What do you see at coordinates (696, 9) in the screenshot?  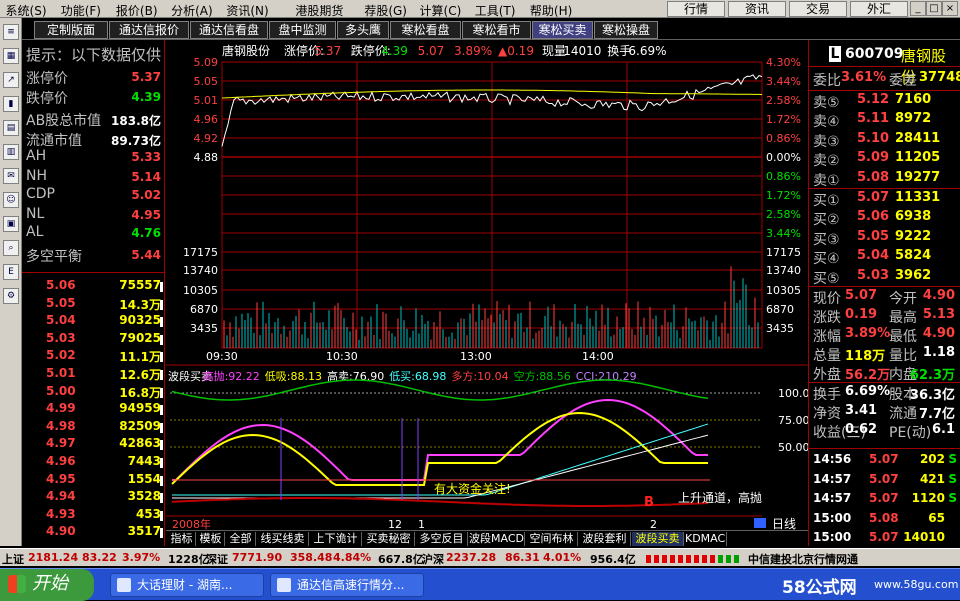 I see `nav-button: 行情` at bounding box center [696, 9].